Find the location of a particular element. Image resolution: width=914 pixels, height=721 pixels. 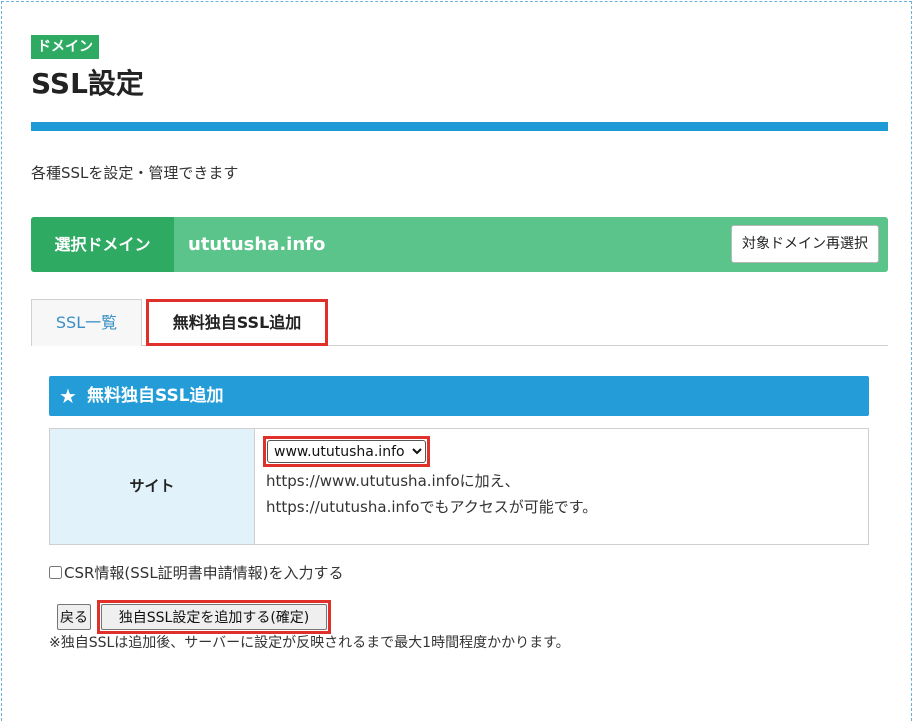

csr-checkbox is located at coordinates (55, 572).